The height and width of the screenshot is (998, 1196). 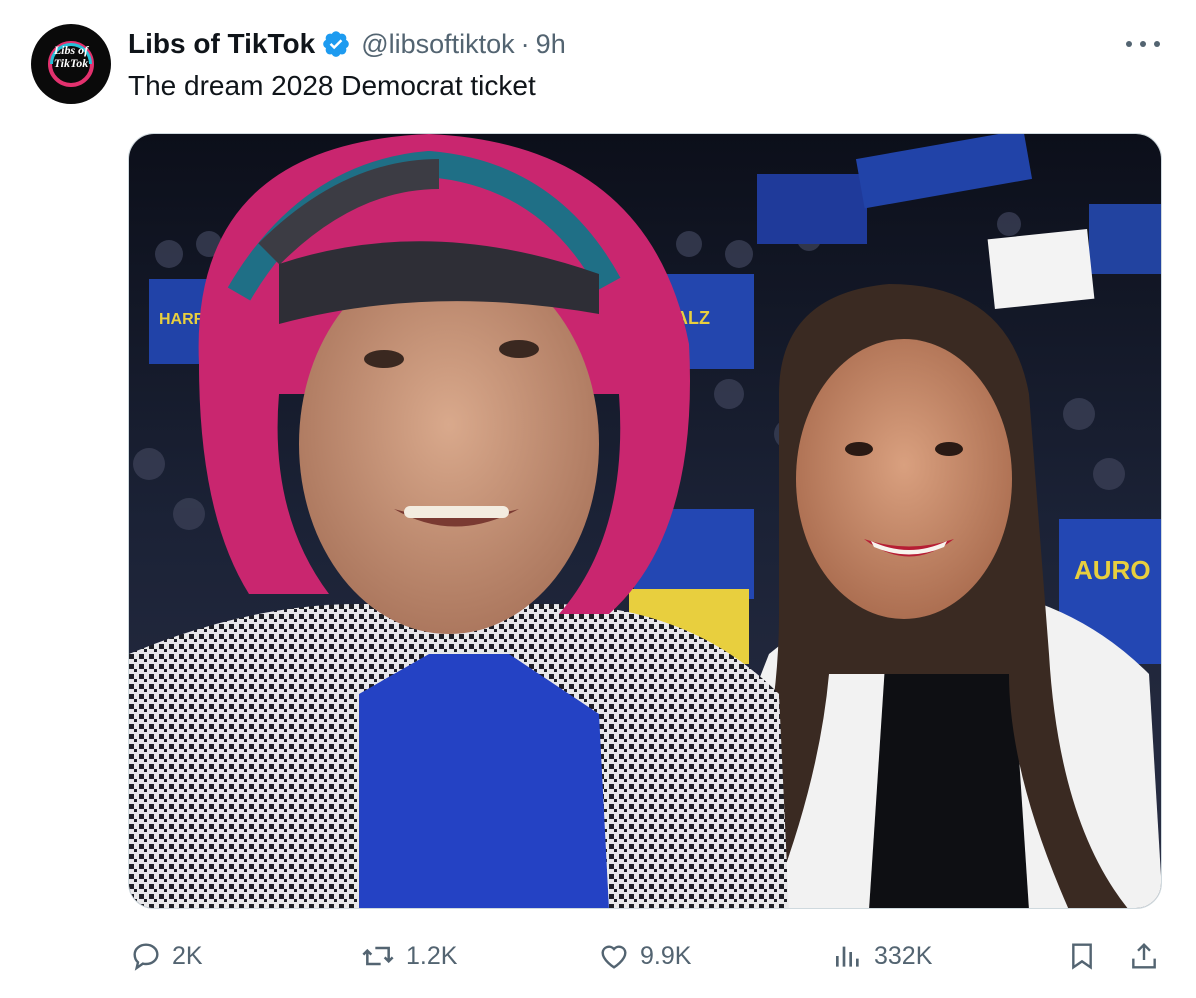 I want to click on reply-icon, so click(x=146, y=957).